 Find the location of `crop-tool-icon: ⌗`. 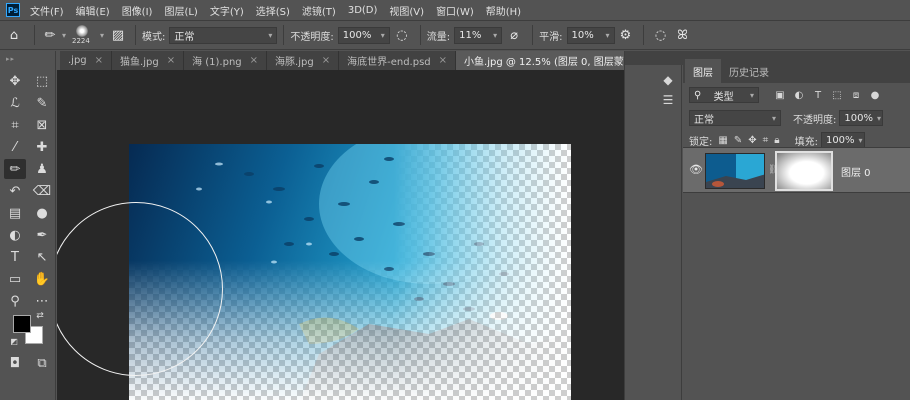

crop-tool-icon: ⌗ is located at coordinates (15, 125).